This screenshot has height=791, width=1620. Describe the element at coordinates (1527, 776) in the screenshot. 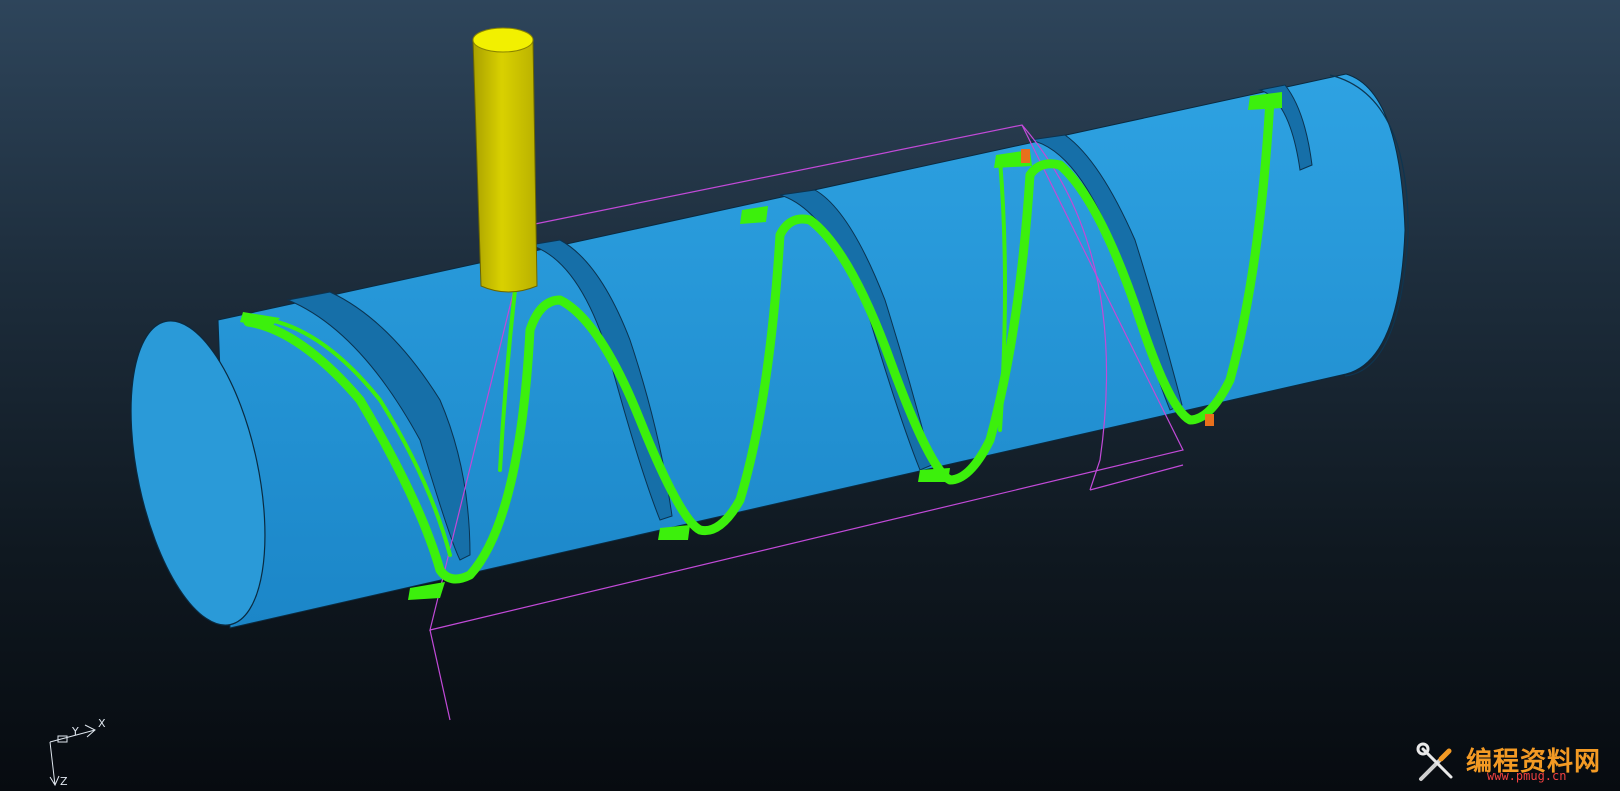

I see `watermark-url: www.pmug.cn` at that location.